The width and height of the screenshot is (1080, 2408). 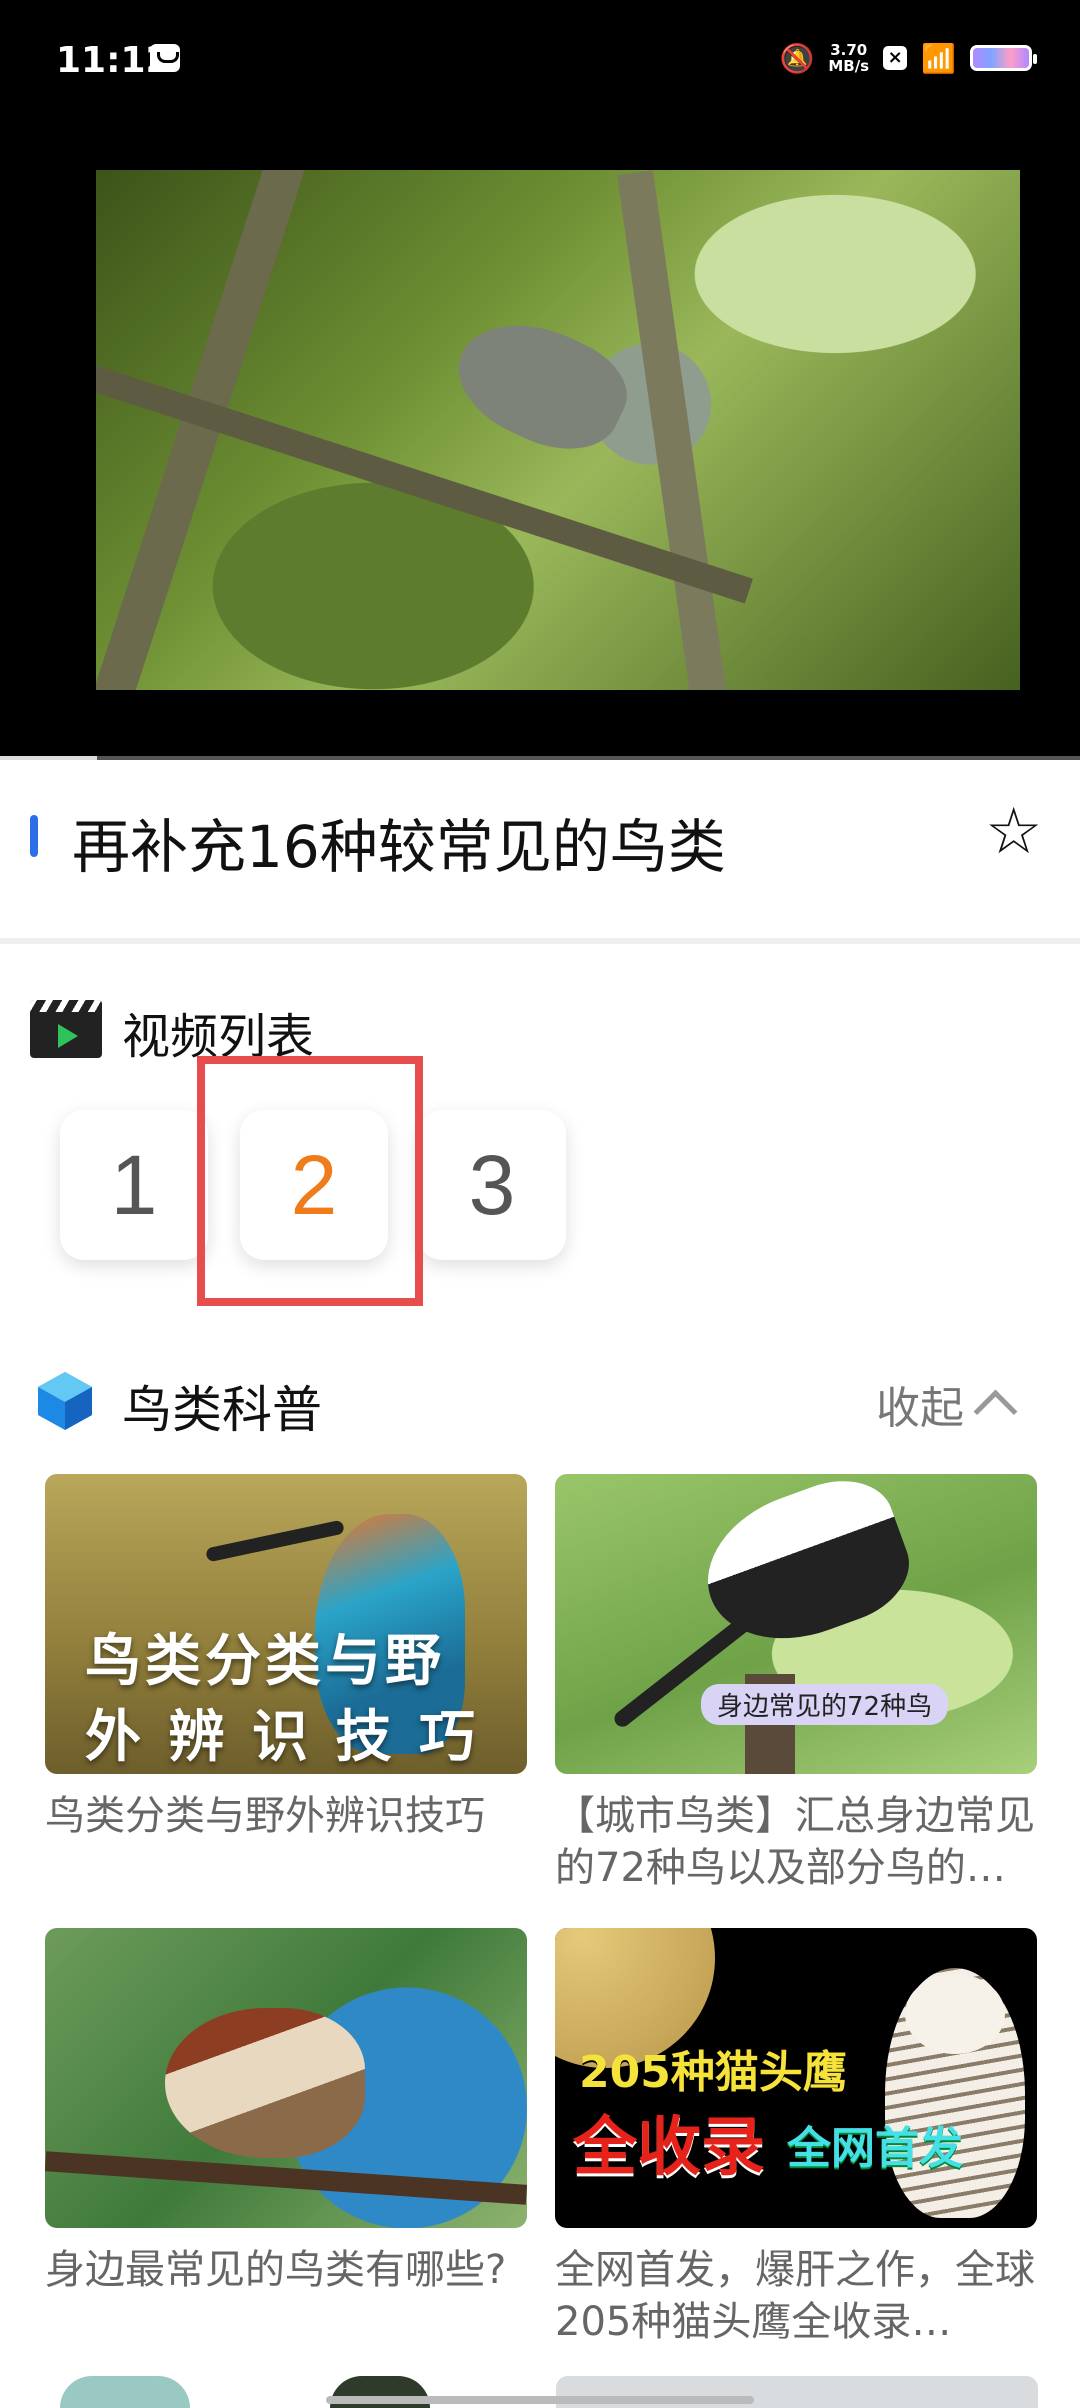 What do you see at coordinates (399, 847) in the screenshot?
I see `page-title: 再补充16种较常见的鸟类` at bounding box center [399, 847].